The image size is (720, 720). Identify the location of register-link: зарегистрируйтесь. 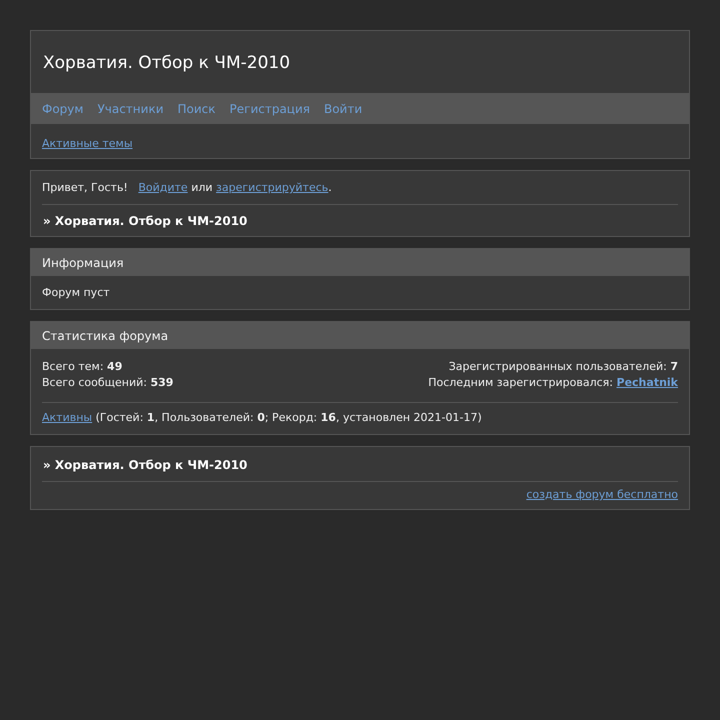
(272, 187).